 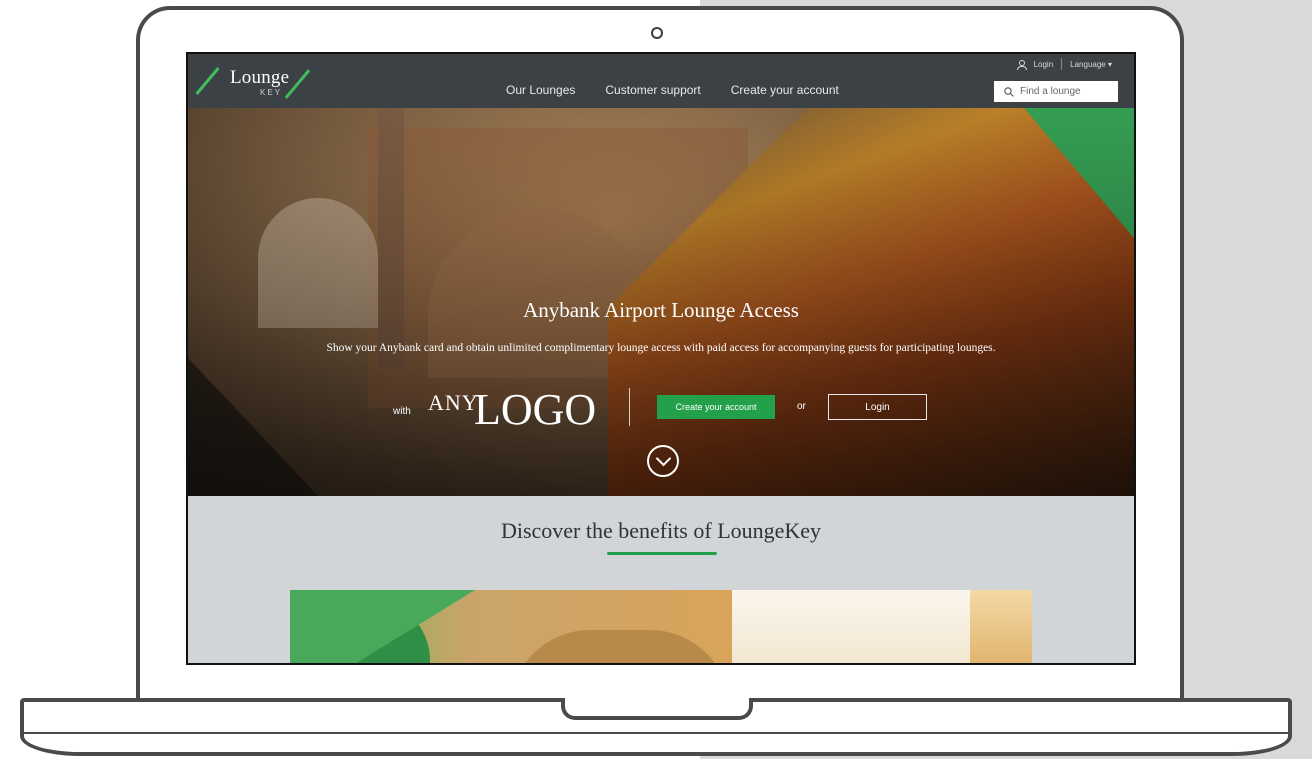 What do you see at coordinates (1109, 64) in the screenshot?
I see `caret-down-icon: ▾` at bounding box center [1109, 64].